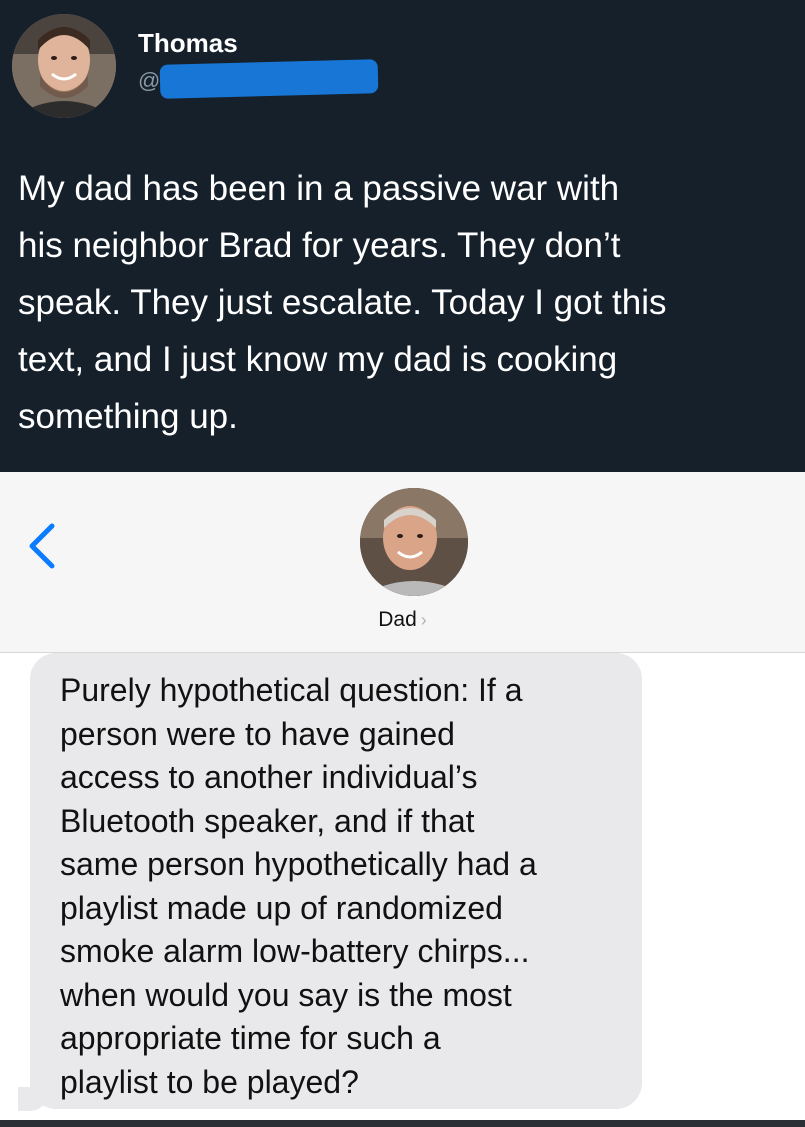 The image size is (805, 1127). What do you see at coordinates (269, 79) in the screenshot?
I see `handle-redaction-mark` at bounding box center [269, 79].